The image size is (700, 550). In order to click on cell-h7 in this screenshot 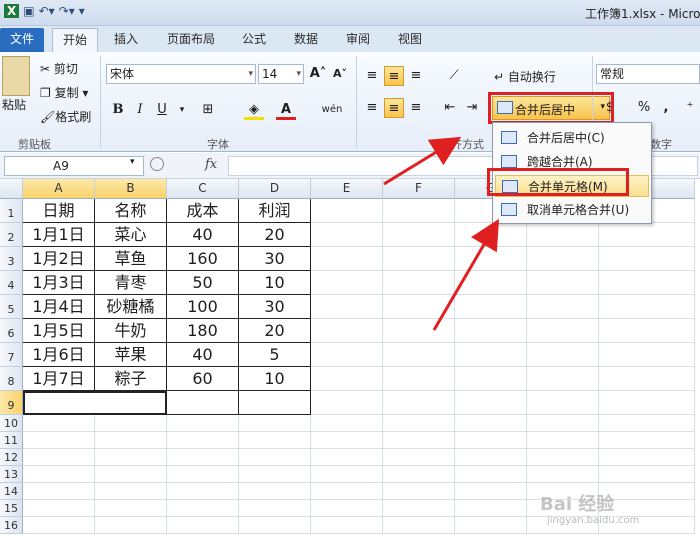, I will do `click(563, 355)`.